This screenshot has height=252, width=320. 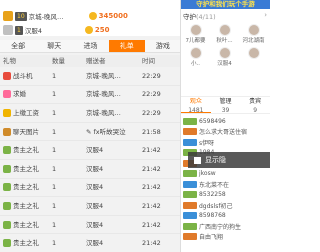 I want to click on tab-admins: 管理 39, so click(x=226, y=105).